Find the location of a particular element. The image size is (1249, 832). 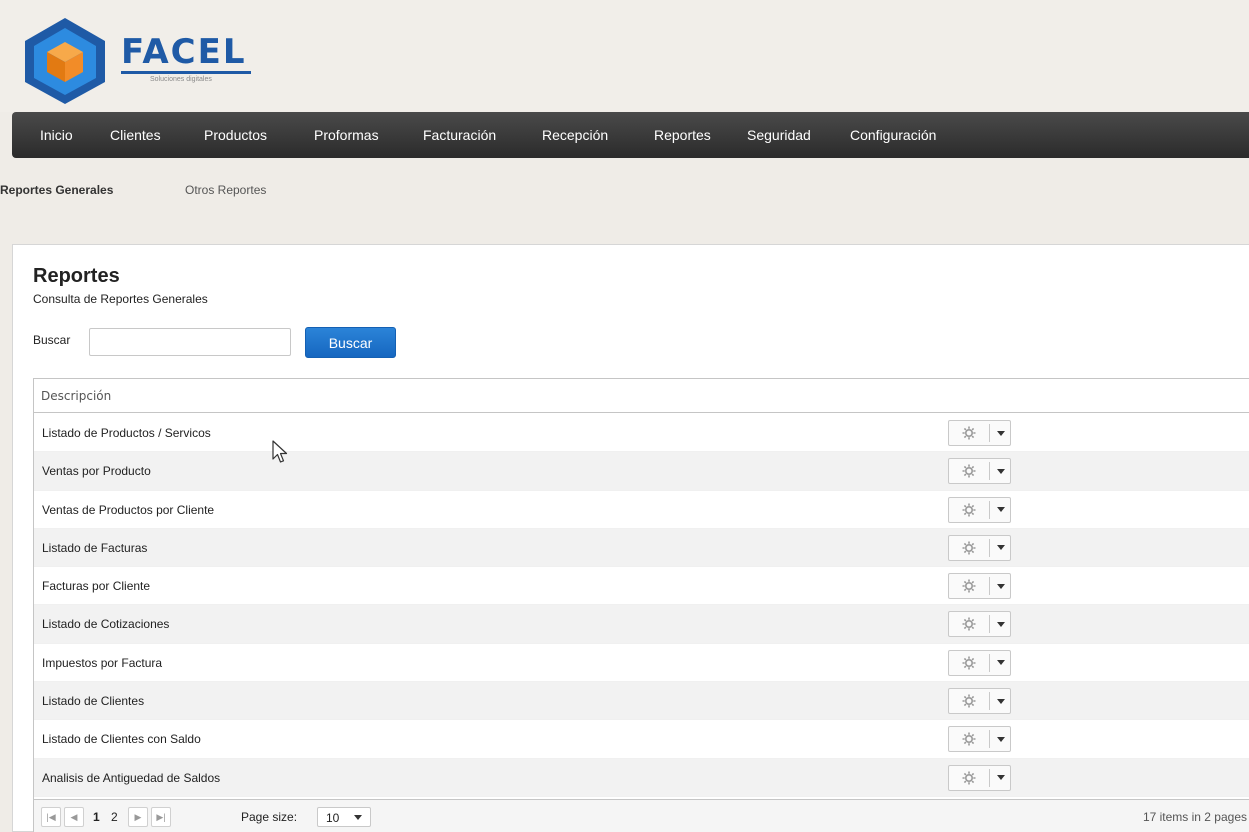

page-size-select: 10 is located at coordinates (344, 817).